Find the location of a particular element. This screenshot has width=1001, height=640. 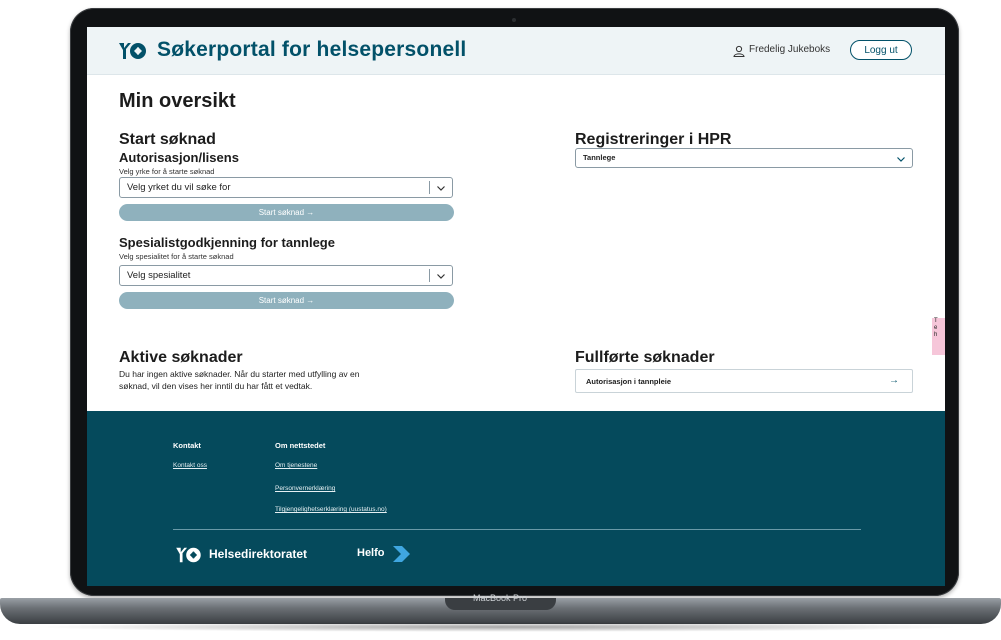

specialty-select: Velg spesialitet is located at coordinates (286, 275).